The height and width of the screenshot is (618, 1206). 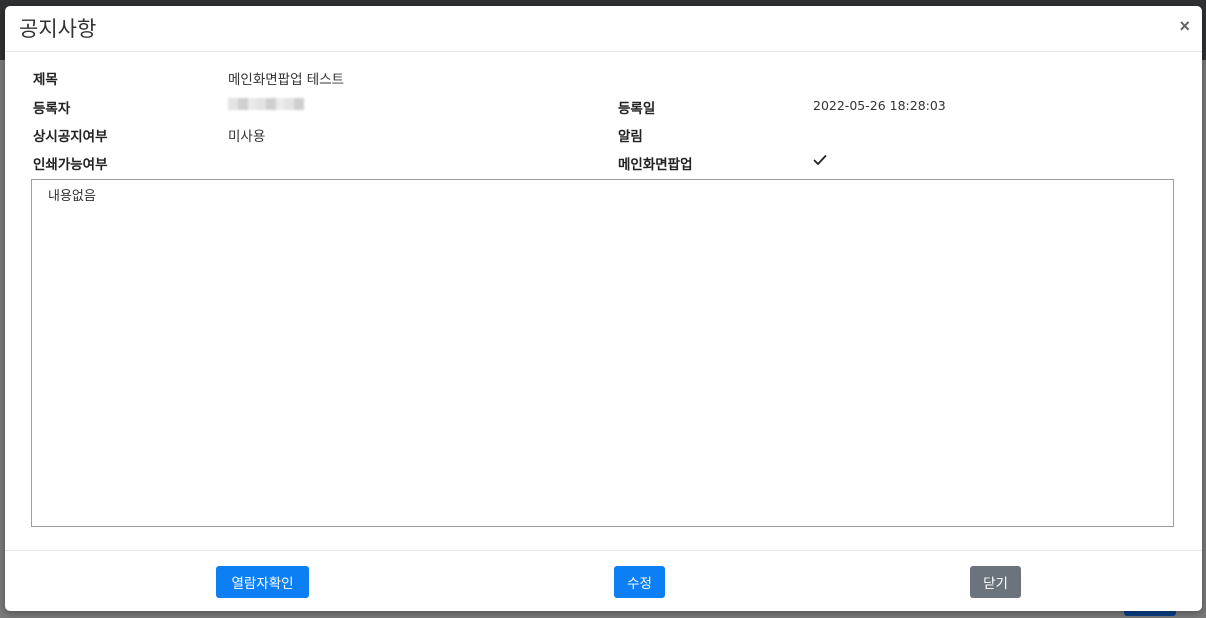 What do you see at coordinates (70, 137) in the screenshot?
I see `pinned-label: 상시공지여부` at bounding box center [70, 137].